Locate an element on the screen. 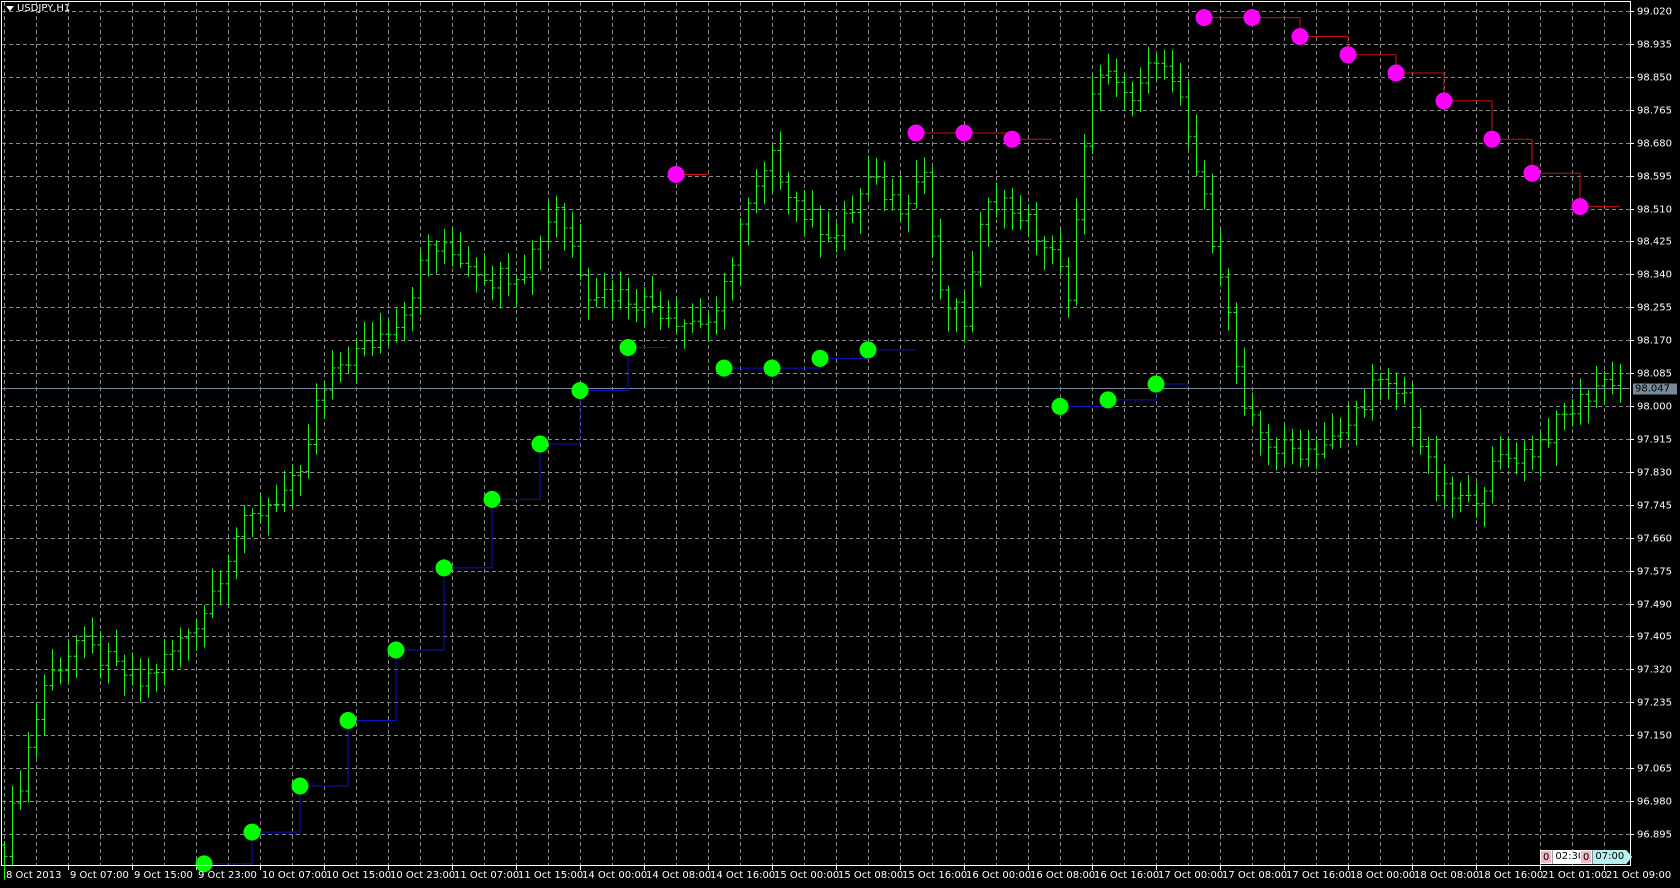 The width and height of the screenshot is (1680, 888). price-tick-label: 97.660 is located at coordinates (1654, 538).